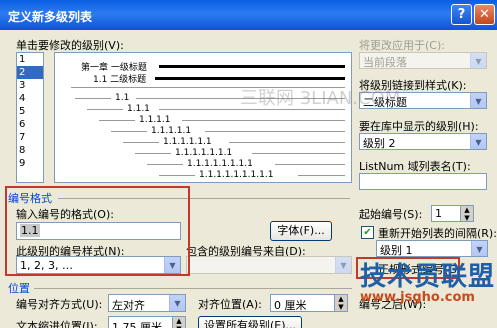 The height and width of the screenshot is (328, 497). I want to click on position-heading: 位置, so click(19, 288).